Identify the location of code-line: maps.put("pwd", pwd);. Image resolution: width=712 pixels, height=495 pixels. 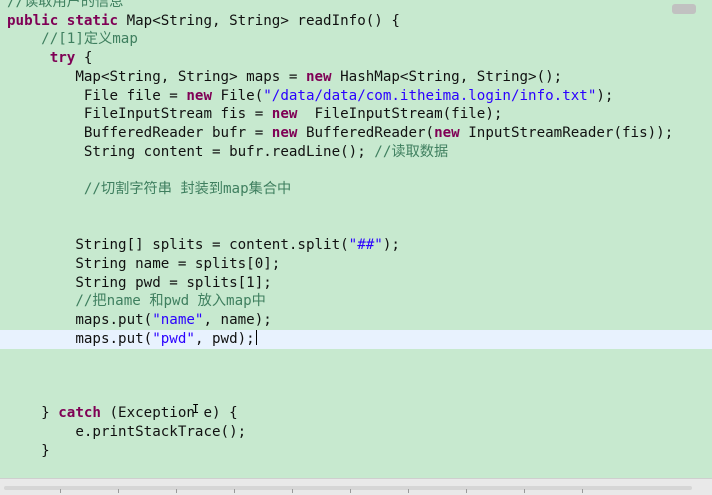
(356, 339).